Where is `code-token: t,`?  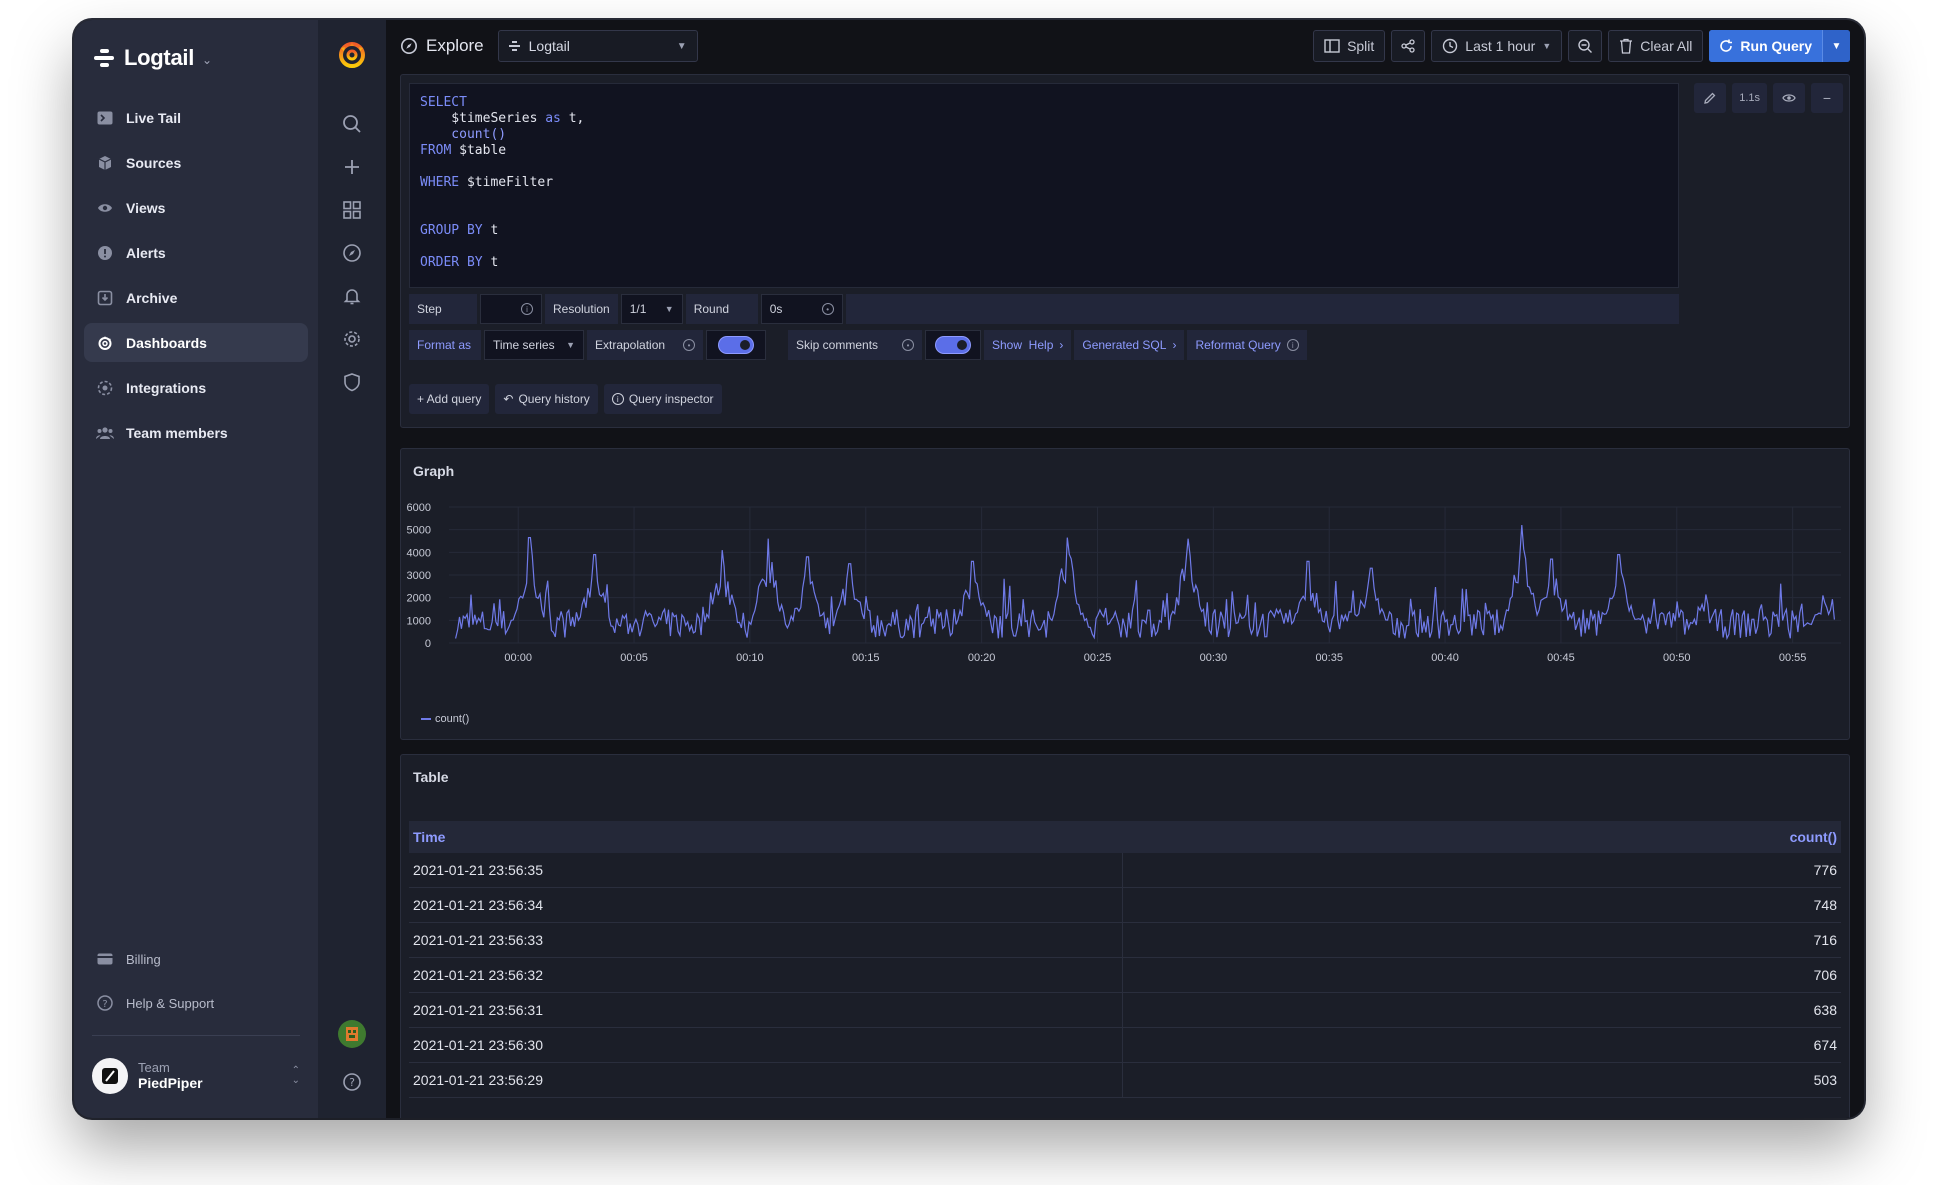
code-token: t, is located at coordinates (572, 118).